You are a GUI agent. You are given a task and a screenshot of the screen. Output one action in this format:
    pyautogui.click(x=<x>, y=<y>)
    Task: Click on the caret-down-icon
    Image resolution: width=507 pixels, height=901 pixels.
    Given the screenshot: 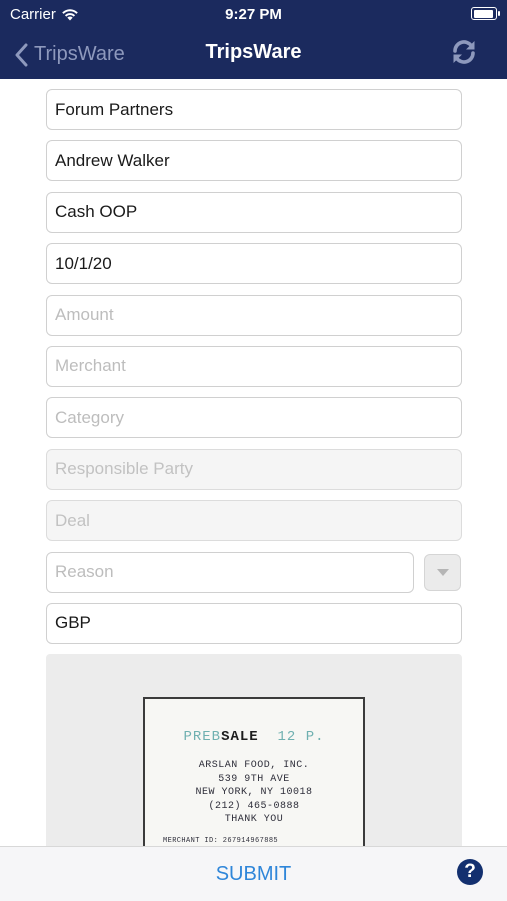 What is the action you would take?
    pyautogui.click(x=442, y=572)
    